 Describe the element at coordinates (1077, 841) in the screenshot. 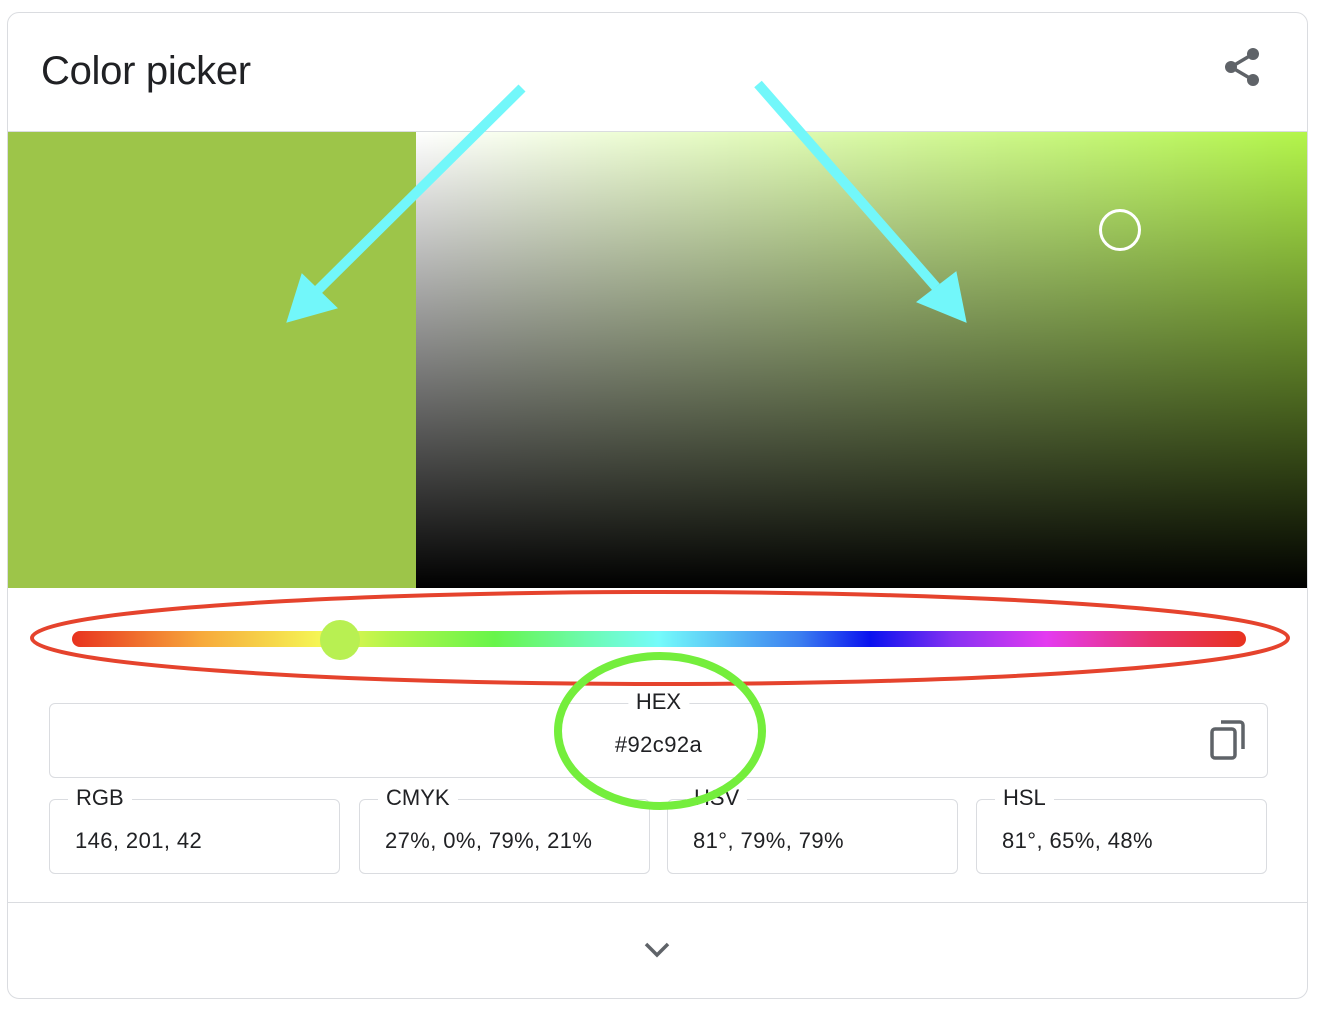

I see `hsl-value: 81°, 65%, 48%` at that location.